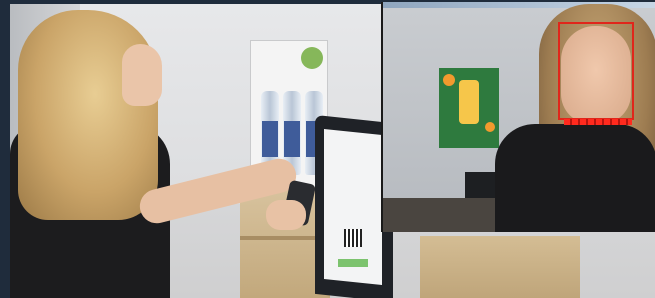 This screenshot has height=298, width=655. I want to click on face-detection-bar, so click(598, 122).